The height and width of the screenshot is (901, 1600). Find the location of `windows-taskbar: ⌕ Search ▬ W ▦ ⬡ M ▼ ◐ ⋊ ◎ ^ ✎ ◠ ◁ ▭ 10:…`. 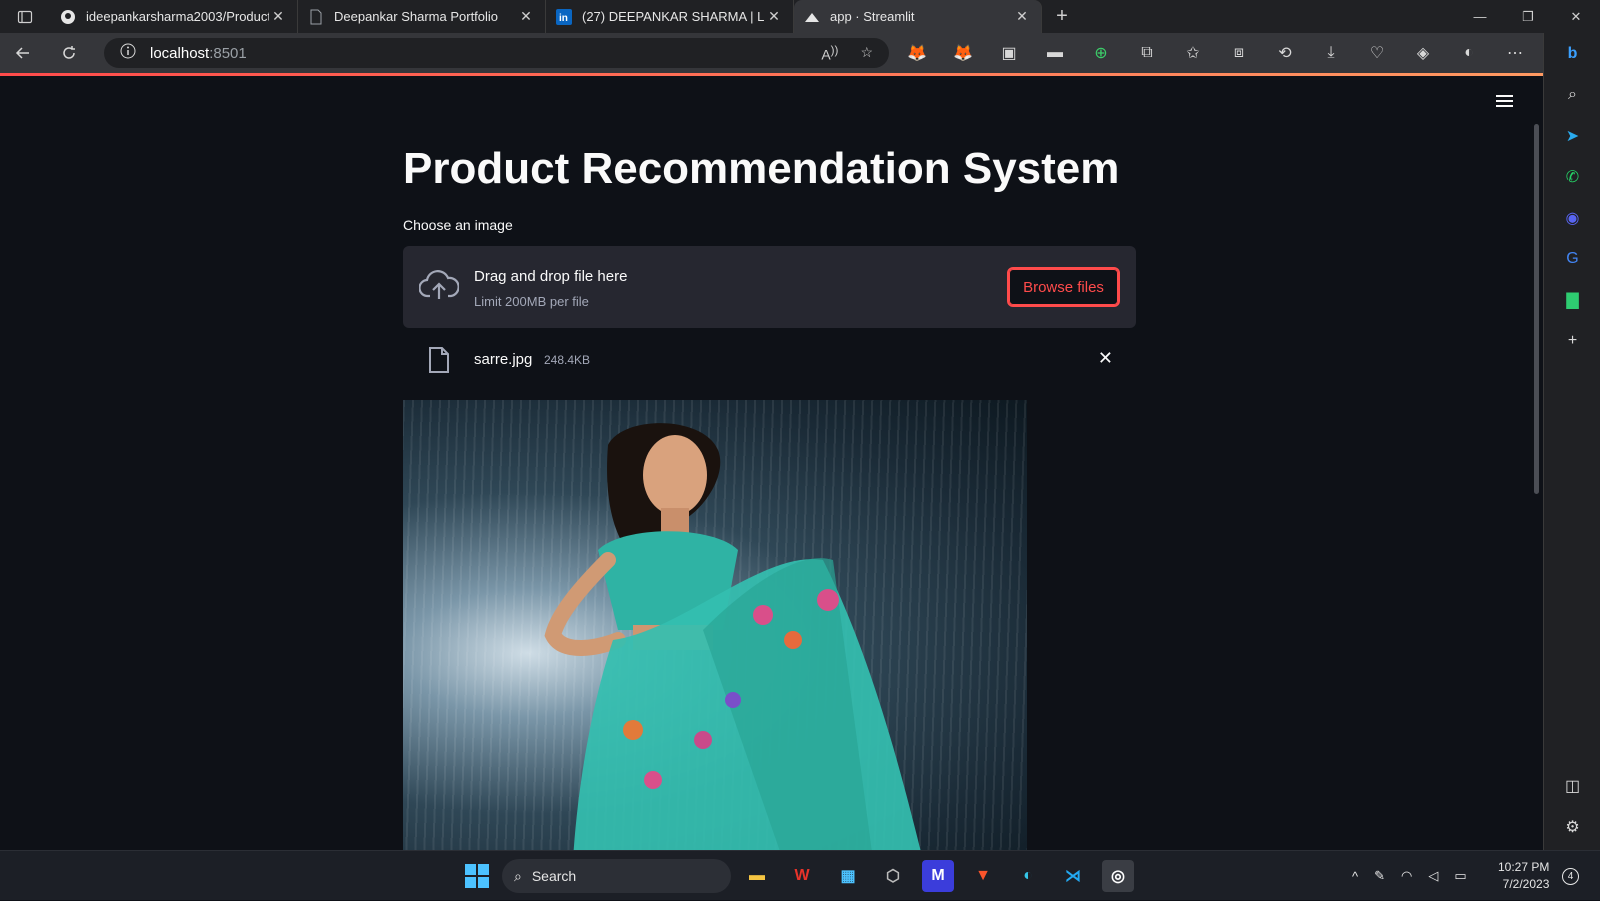

windows-taskbar: ⌕ Search ▬ W ▦ ⬡ M ▼ ◐ ⋊ ◎ ^ ✎ ◠ ◁ ▭ 10:… is located at coordinates (800, 875).